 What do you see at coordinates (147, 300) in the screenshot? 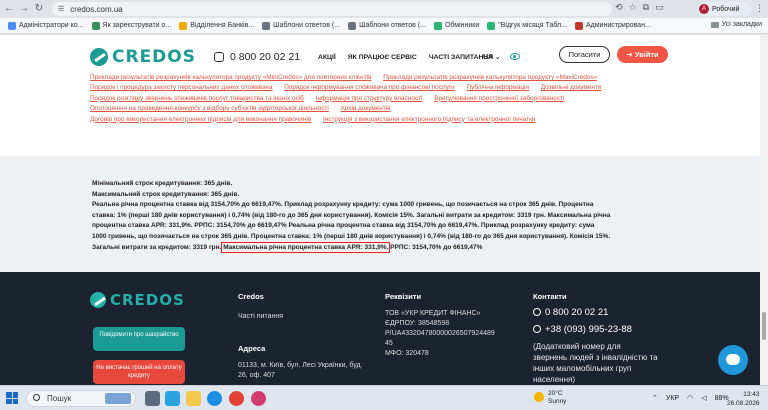
I see `logo-text: CREDOS` at bounding box center [147, 300].